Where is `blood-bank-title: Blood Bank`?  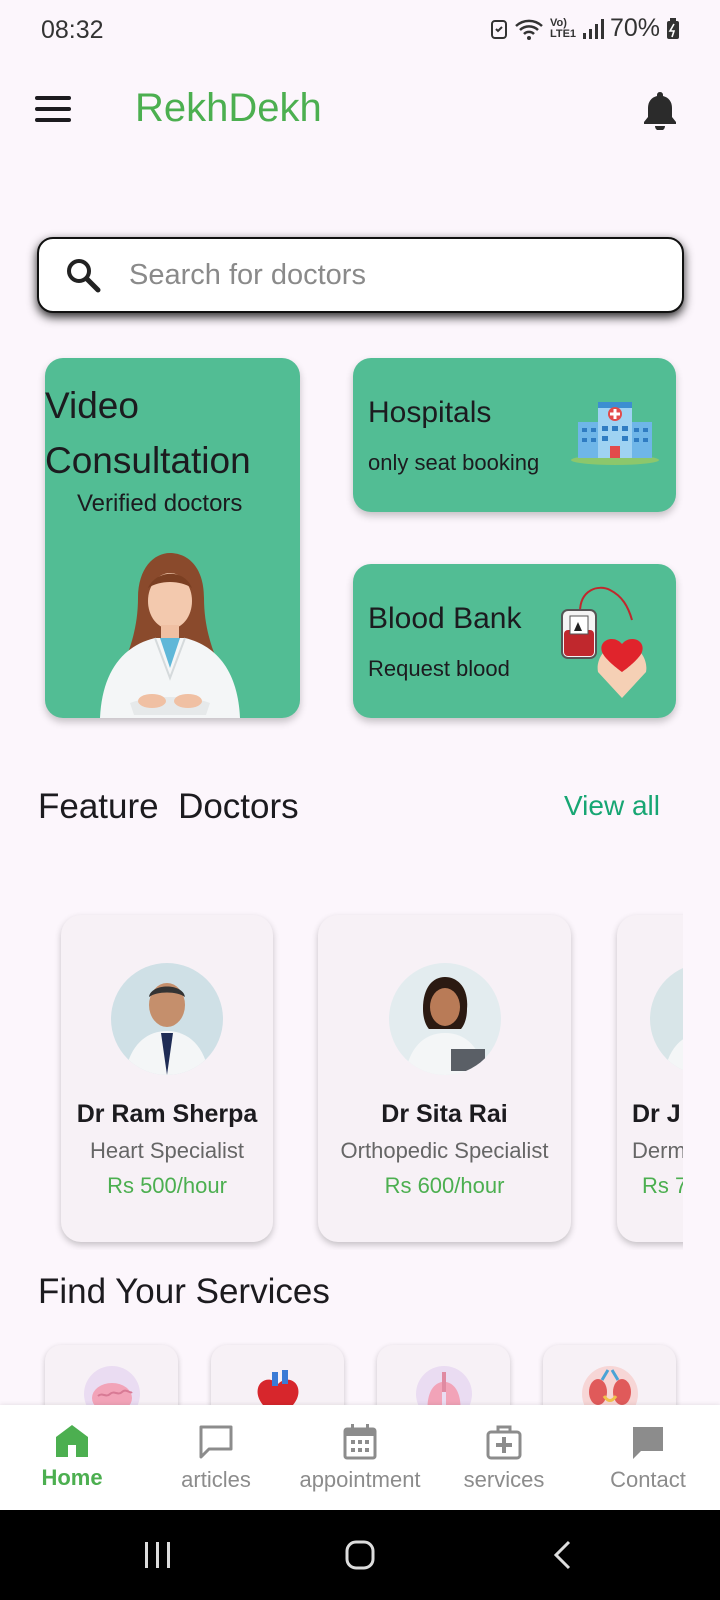
blood-bank-title: Blood Bank is located at coordinates (445, 618).